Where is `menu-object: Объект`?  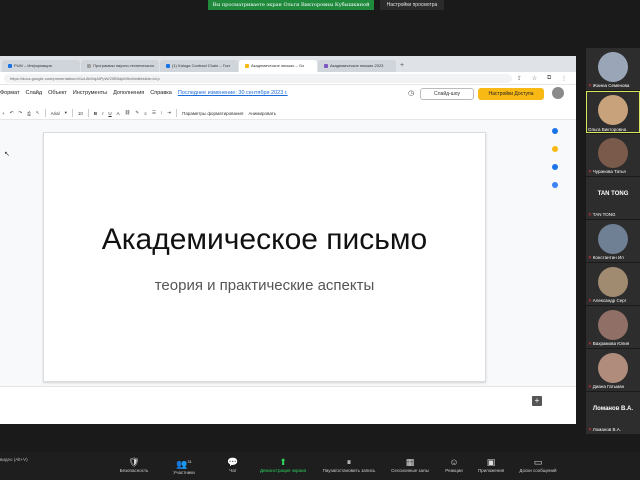
menu-object: Объект is located at coordinates (57, 93).